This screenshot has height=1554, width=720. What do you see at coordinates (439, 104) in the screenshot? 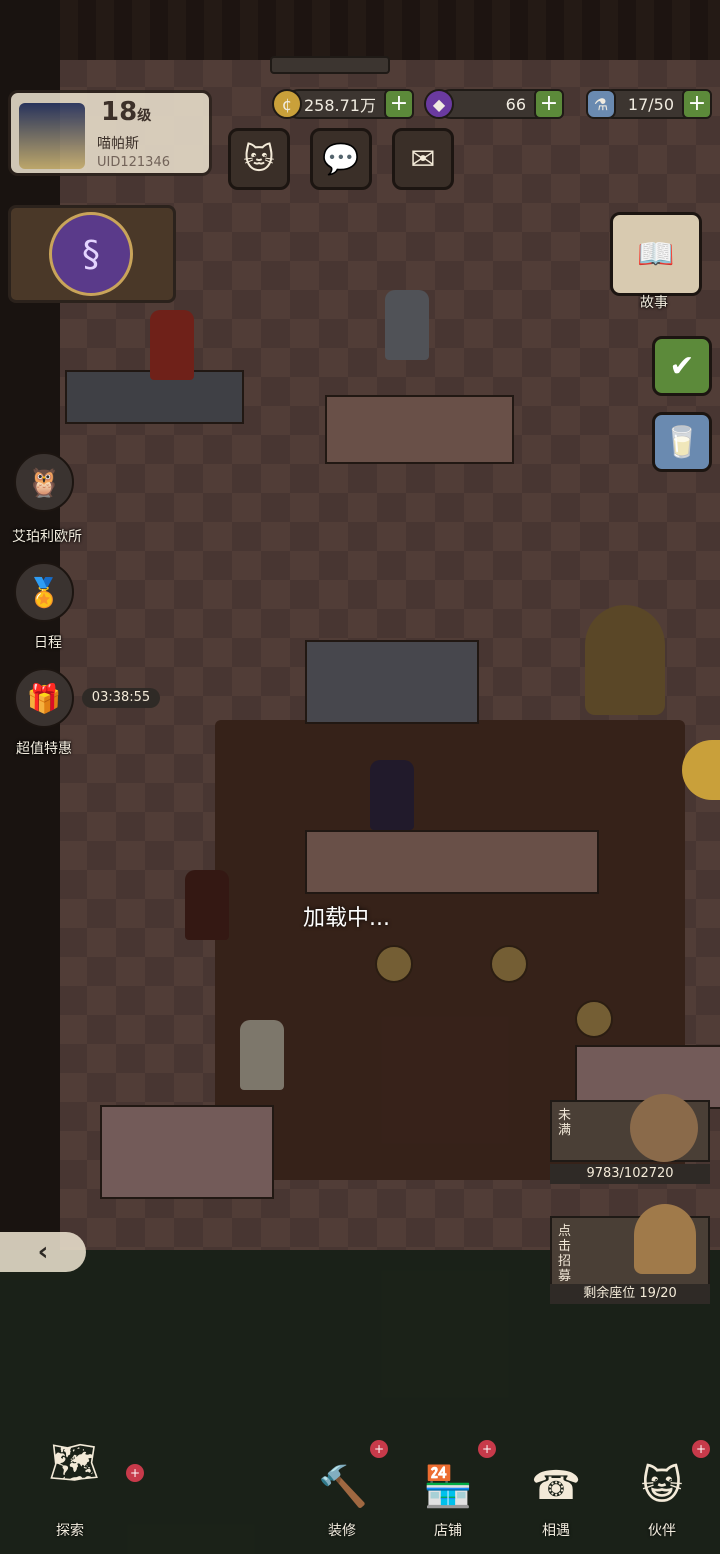
I see `gem-icon: ◆` at bounding box center [439, 104].